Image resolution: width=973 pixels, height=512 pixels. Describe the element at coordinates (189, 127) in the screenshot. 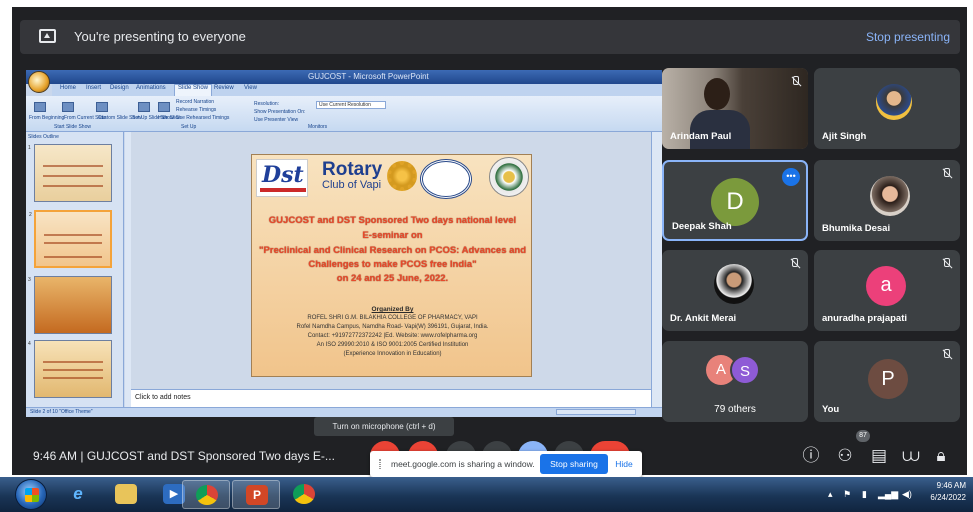

I see `group-setup-label: Set Up` at that location.